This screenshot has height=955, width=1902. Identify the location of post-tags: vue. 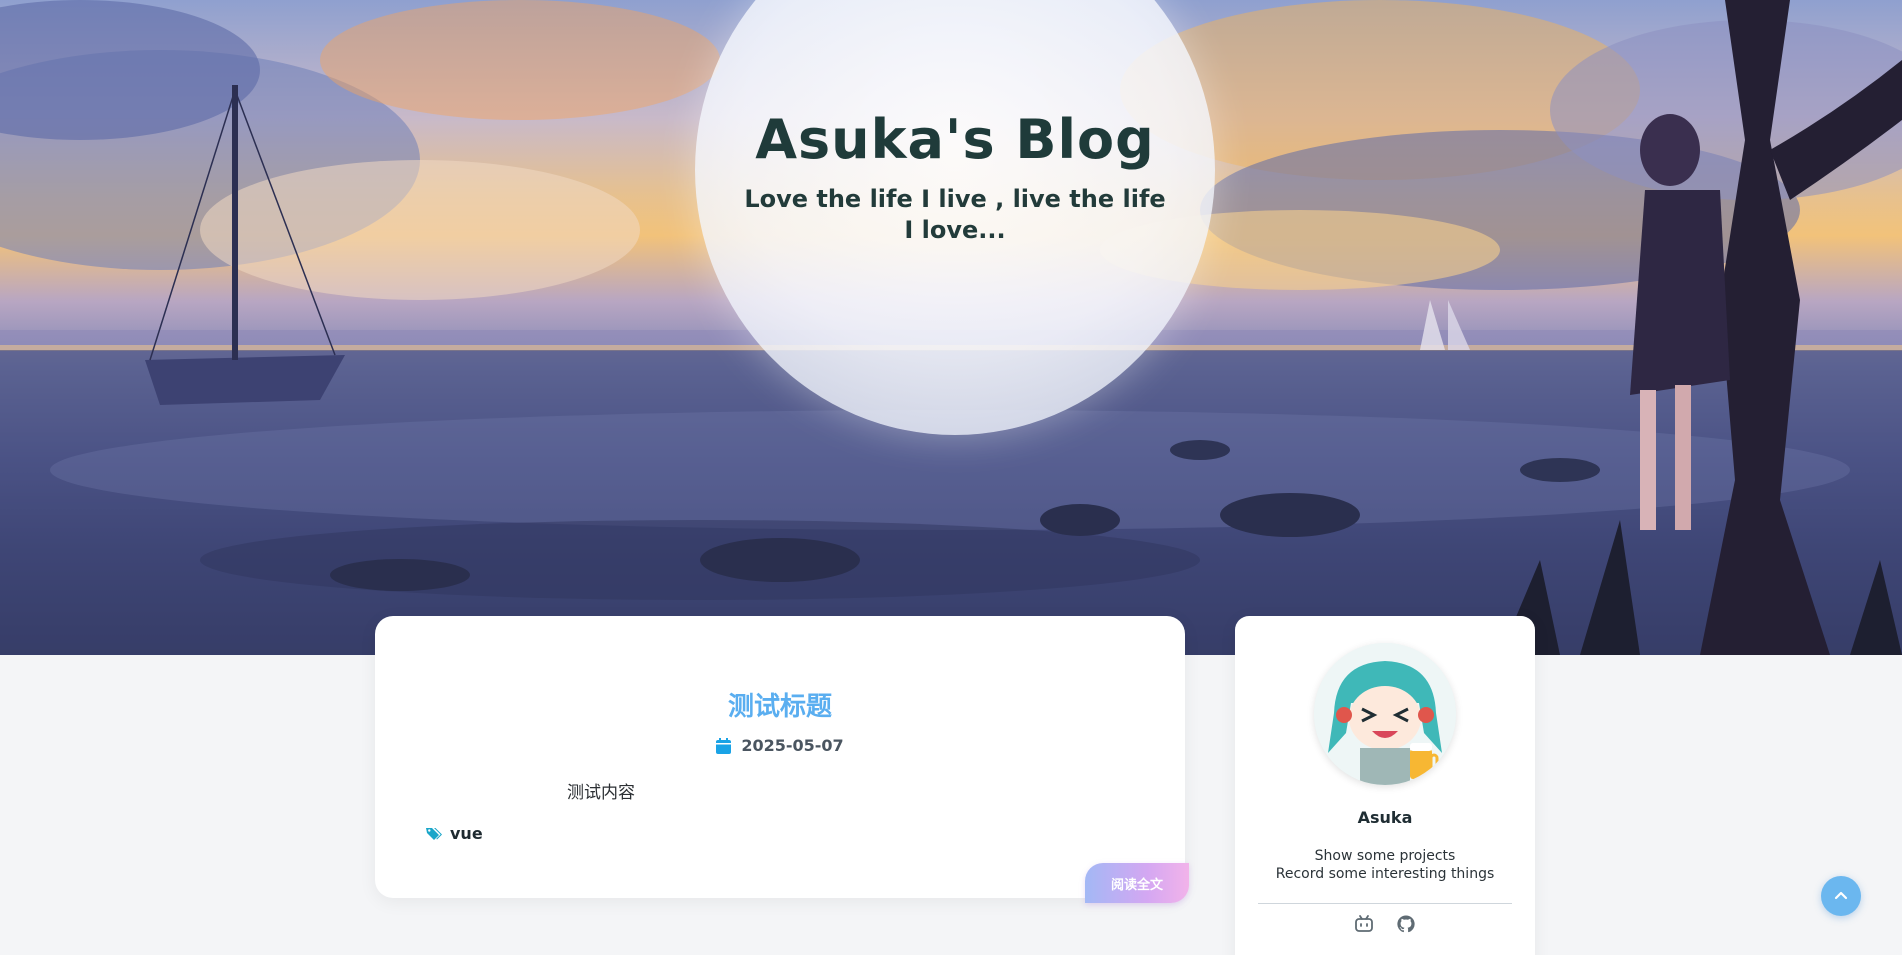
(454, 833).